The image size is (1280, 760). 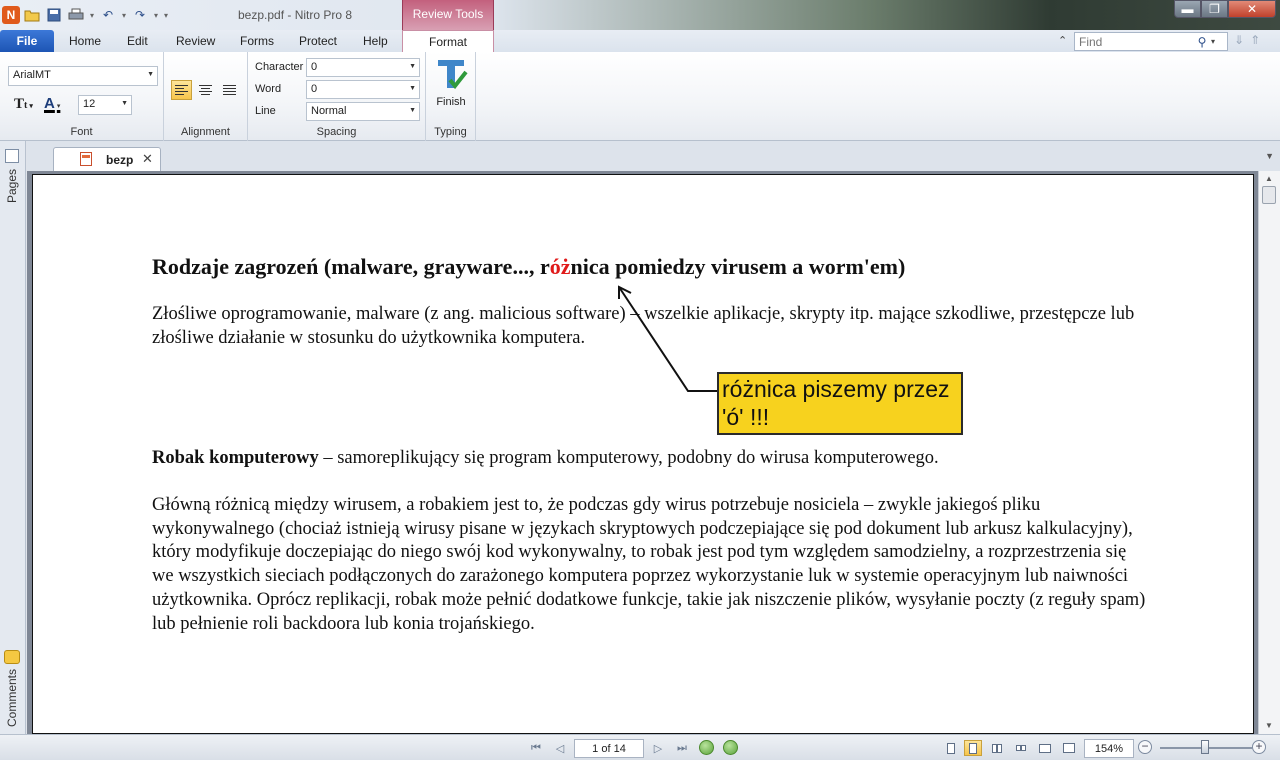 I want to click on align-center-button, so click(x=205, y=90).